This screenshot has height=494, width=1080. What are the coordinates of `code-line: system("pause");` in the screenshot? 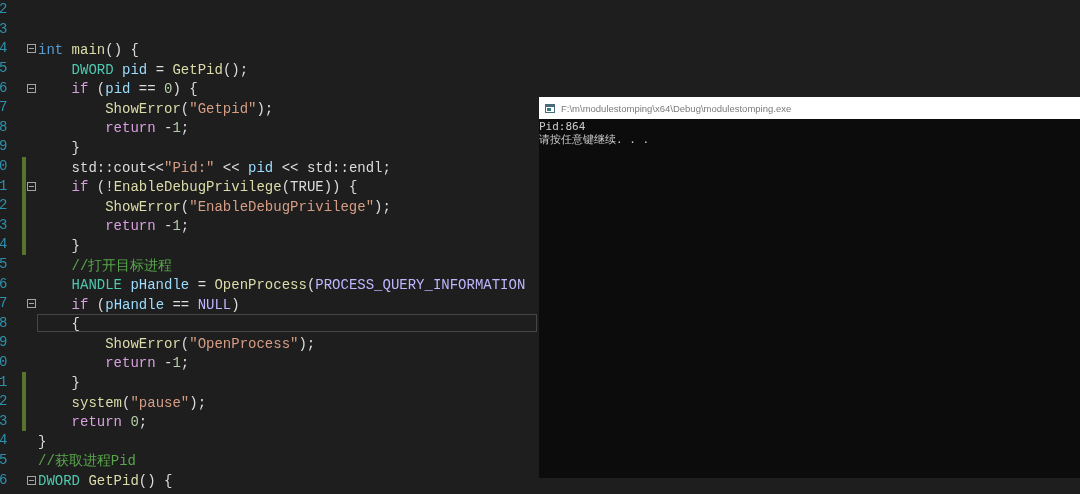 It's located at (139, 402).